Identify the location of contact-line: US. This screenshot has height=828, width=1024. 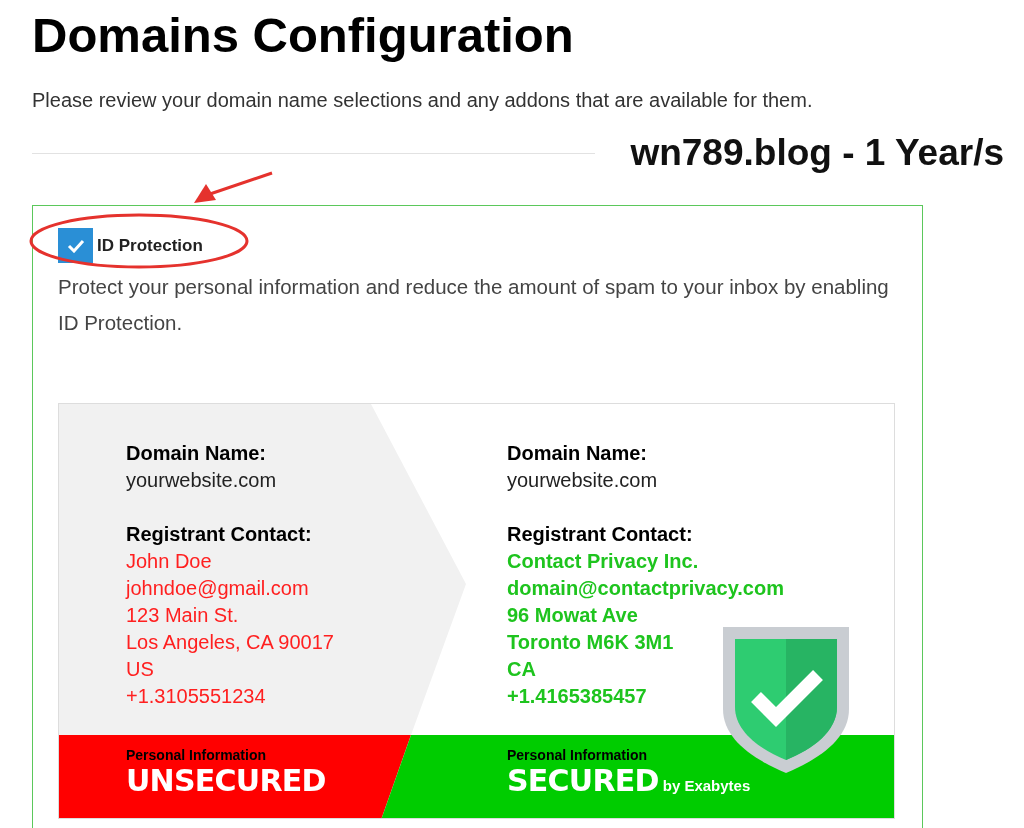
(140, 669).